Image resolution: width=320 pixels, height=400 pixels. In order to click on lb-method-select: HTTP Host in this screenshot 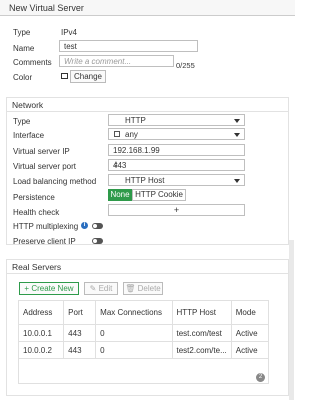, I will do `click(176, 180)`.